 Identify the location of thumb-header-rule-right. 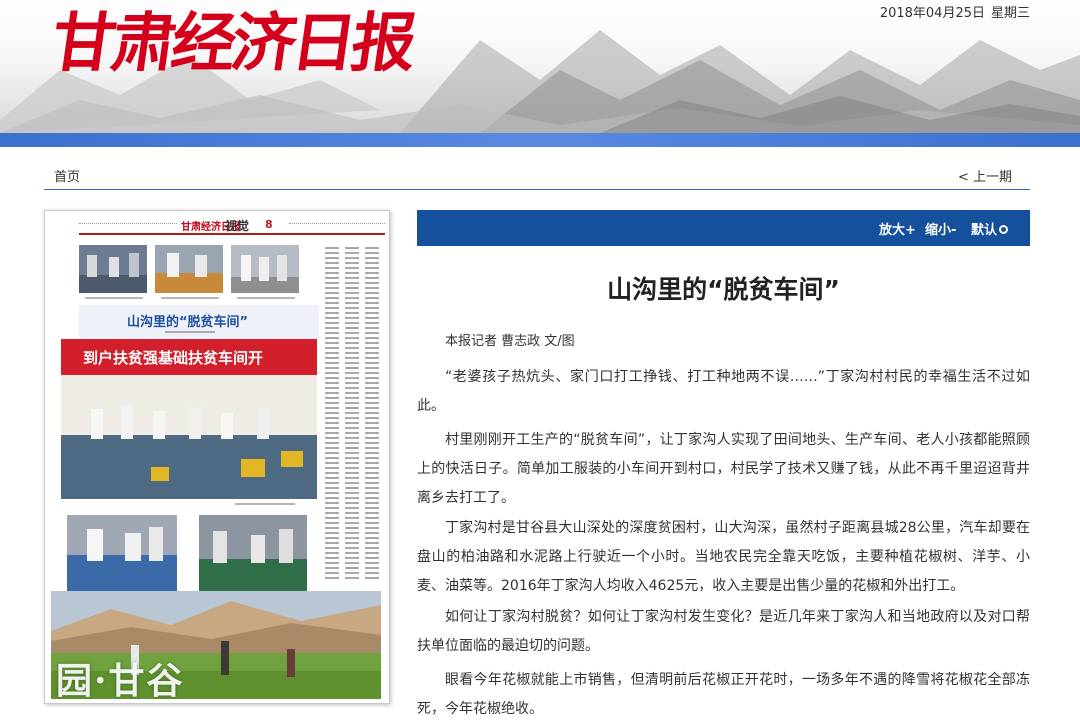
(337, 224).